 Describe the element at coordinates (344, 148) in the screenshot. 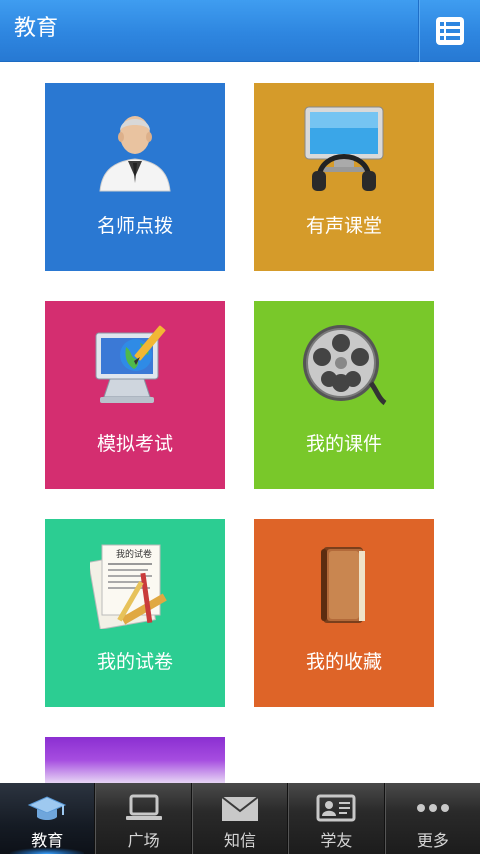

I see `headphones-monitor-icon` at that location.